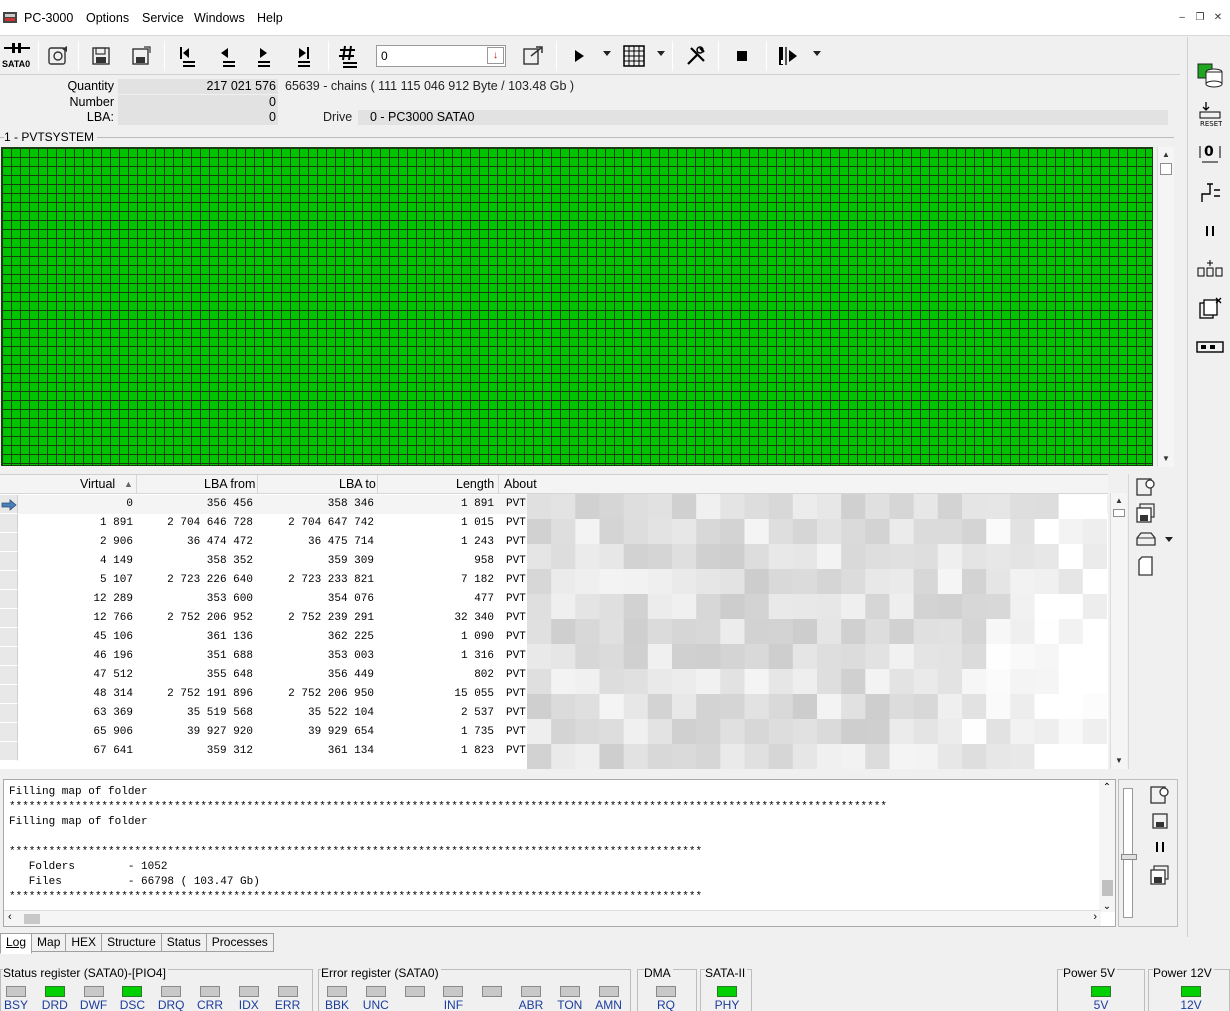  What do you see at coordinates (1160, 848) in the screenshot?
I see `log-pause-button` at bounding box center [1160, 848].